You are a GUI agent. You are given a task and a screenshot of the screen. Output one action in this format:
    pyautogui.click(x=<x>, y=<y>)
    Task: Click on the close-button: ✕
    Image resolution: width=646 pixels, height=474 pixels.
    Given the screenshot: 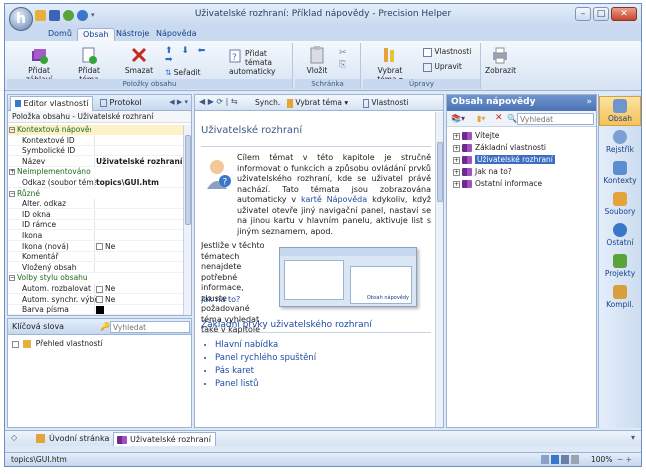 What is the action you would take?
    pyautogui.click(x=624, y=14)
    